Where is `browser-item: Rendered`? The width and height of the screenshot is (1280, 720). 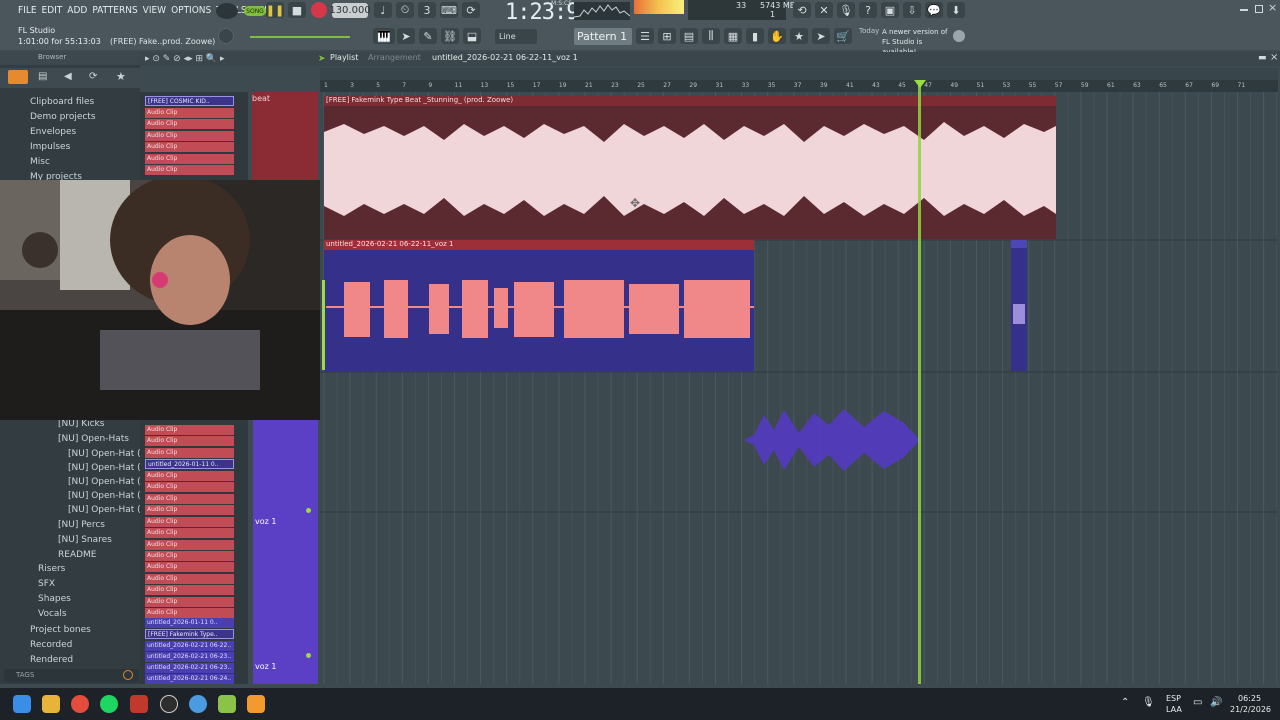 browser-item: Rendered is located at coordinates (51, 660).